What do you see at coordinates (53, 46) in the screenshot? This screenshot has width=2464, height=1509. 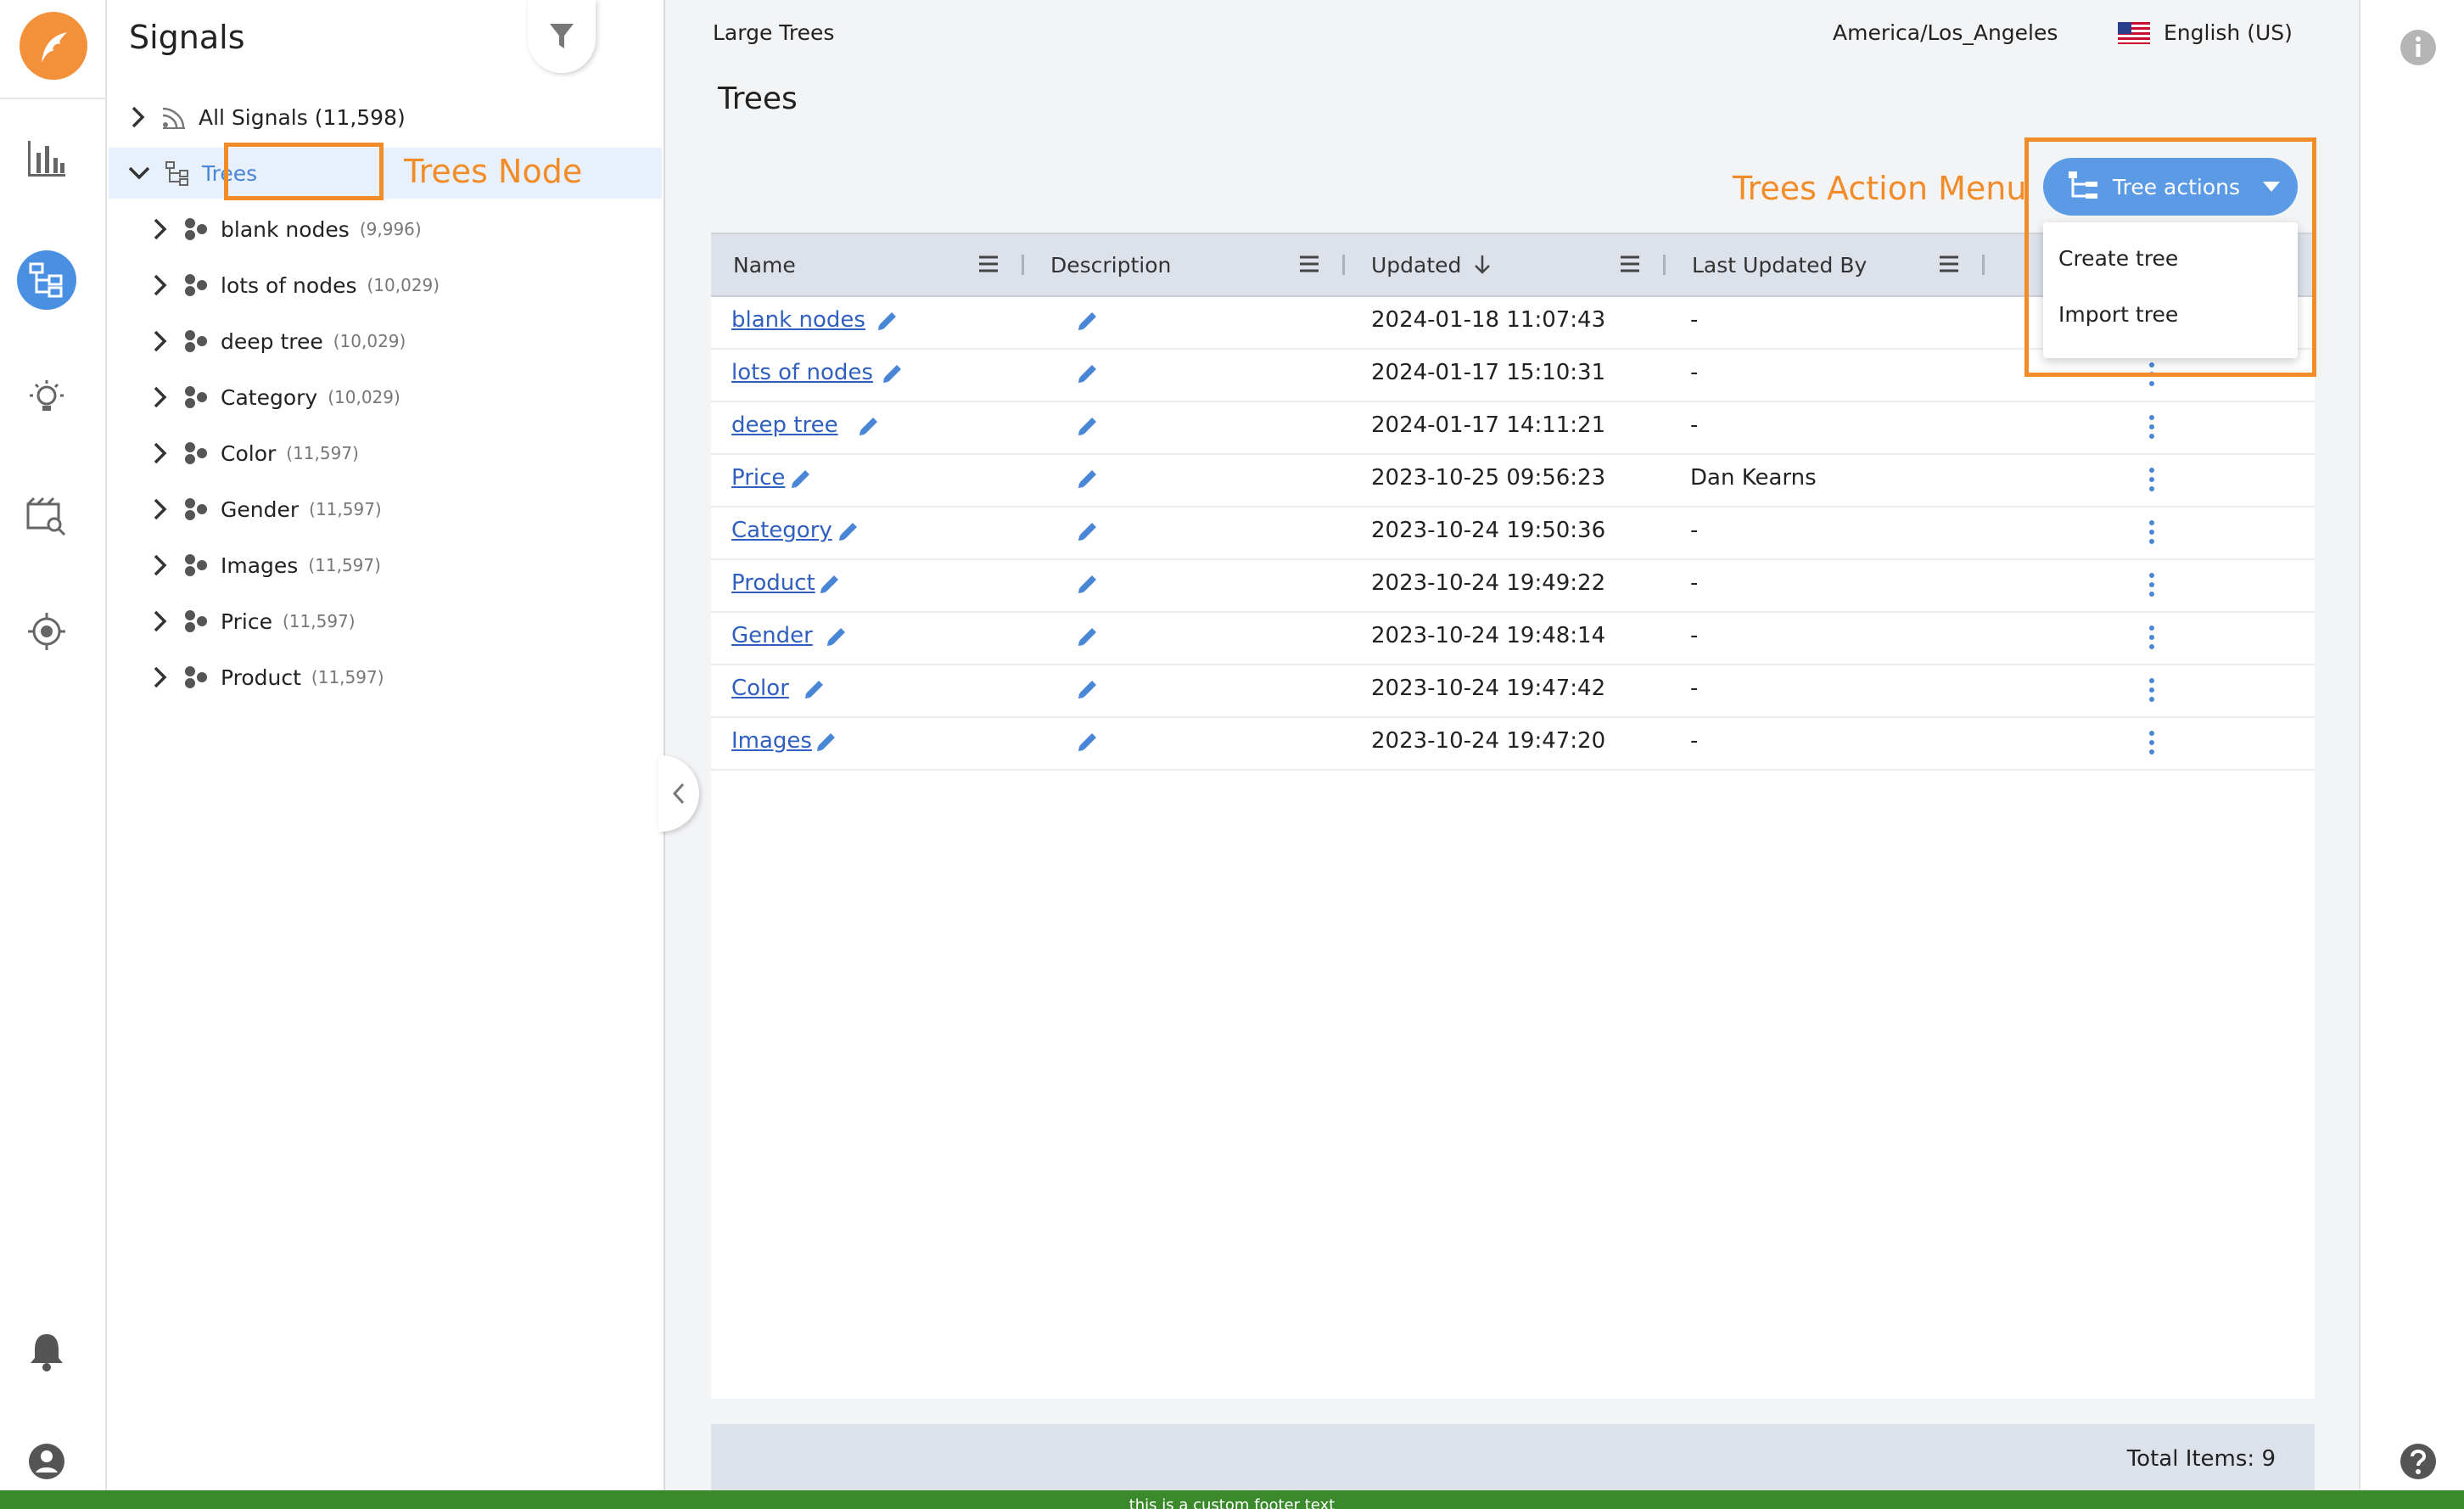 I see `app-logo` at bounding box center [53, 46].